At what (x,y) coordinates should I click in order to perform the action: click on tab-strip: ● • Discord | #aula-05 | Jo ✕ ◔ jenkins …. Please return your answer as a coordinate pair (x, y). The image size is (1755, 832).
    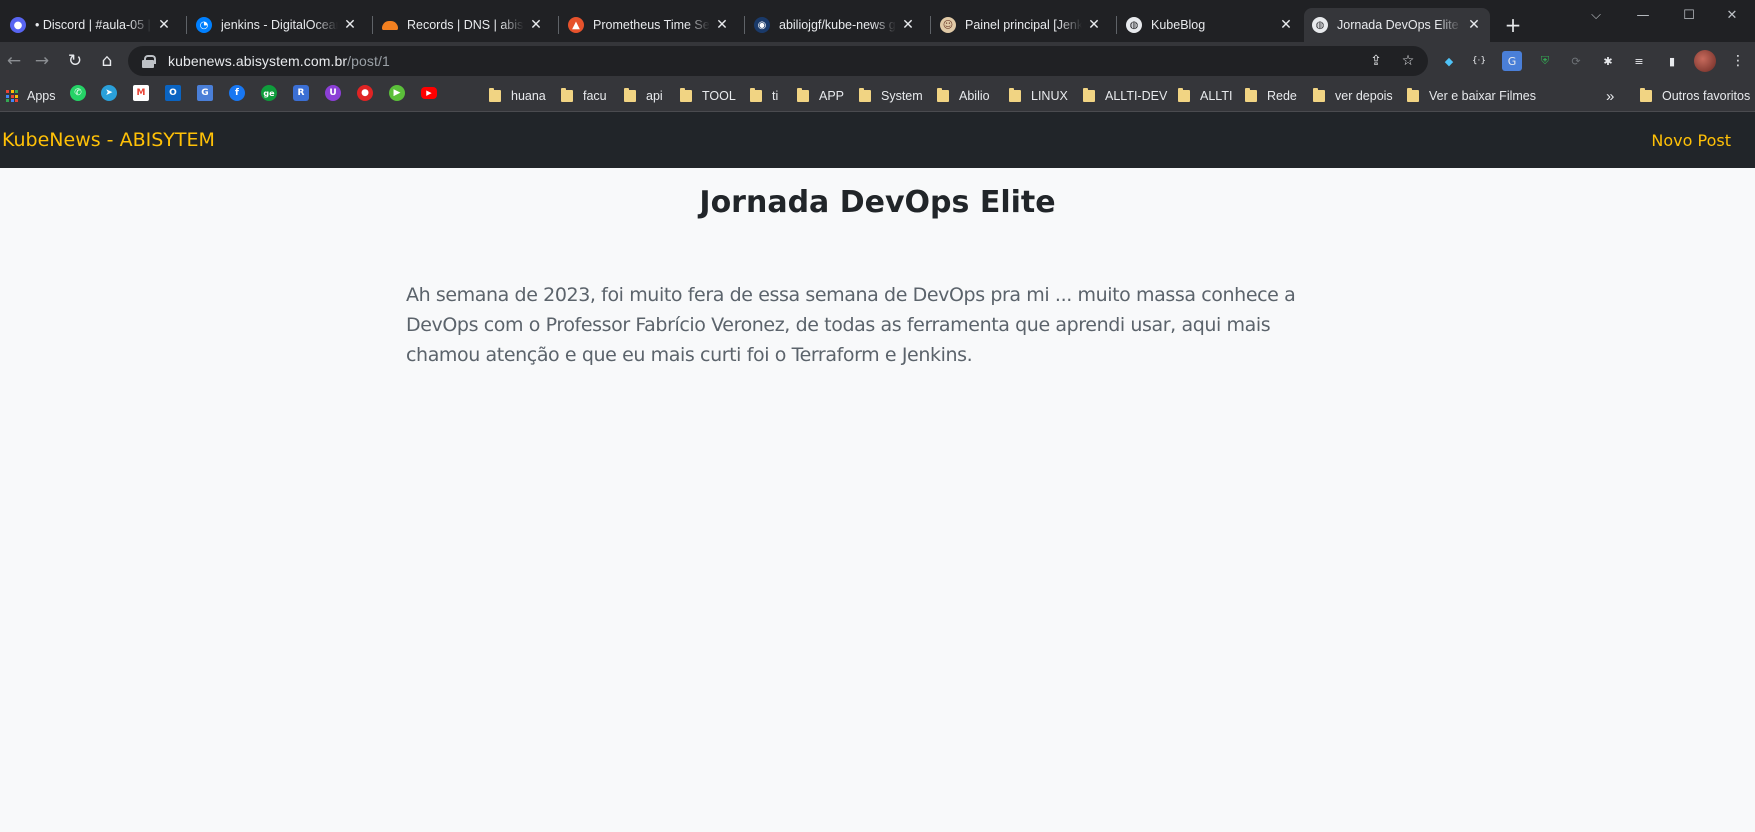
    Looking at the image, I should click on (877, 21).